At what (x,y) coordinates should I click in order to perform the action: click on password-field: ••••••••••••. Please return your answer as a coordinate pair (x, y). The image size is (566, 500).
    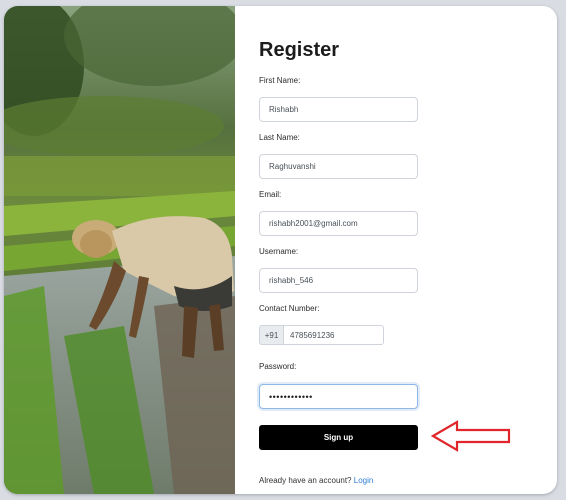
    Looking at the image, I should click on (338, 396).